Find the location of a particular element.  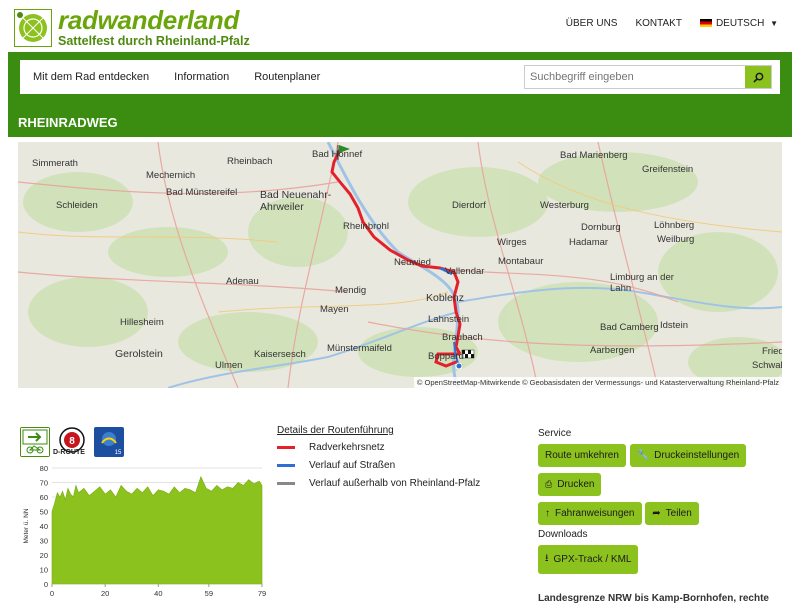

page-title: RHEINRADWEG is located at coordinates (68, 122).